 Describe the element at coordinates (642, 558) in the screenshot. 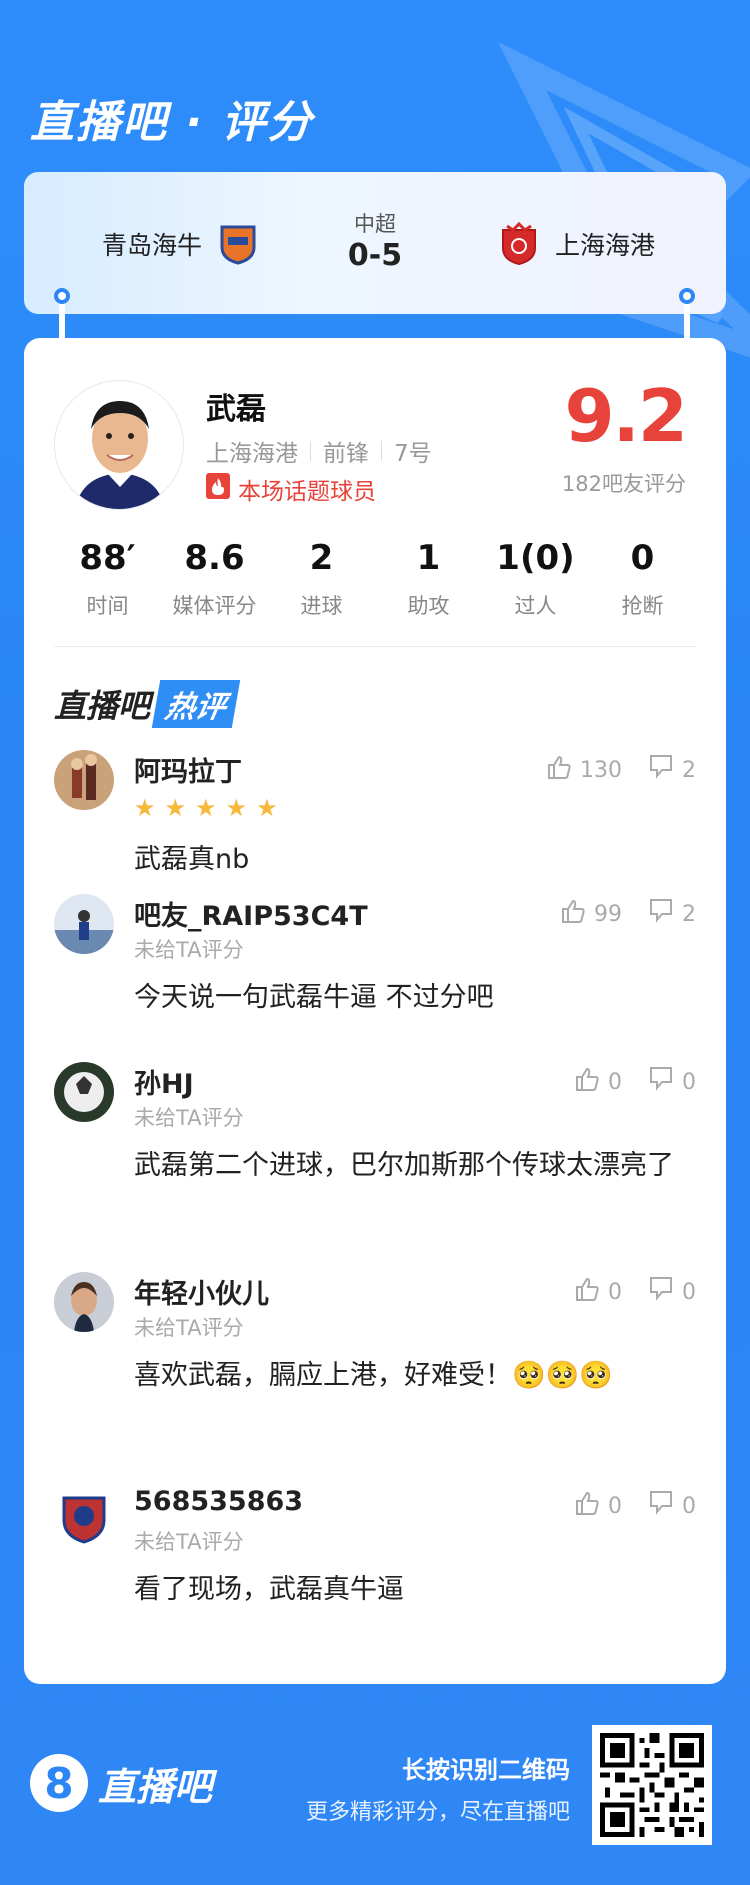

I see `stat-value: 0` at that location.